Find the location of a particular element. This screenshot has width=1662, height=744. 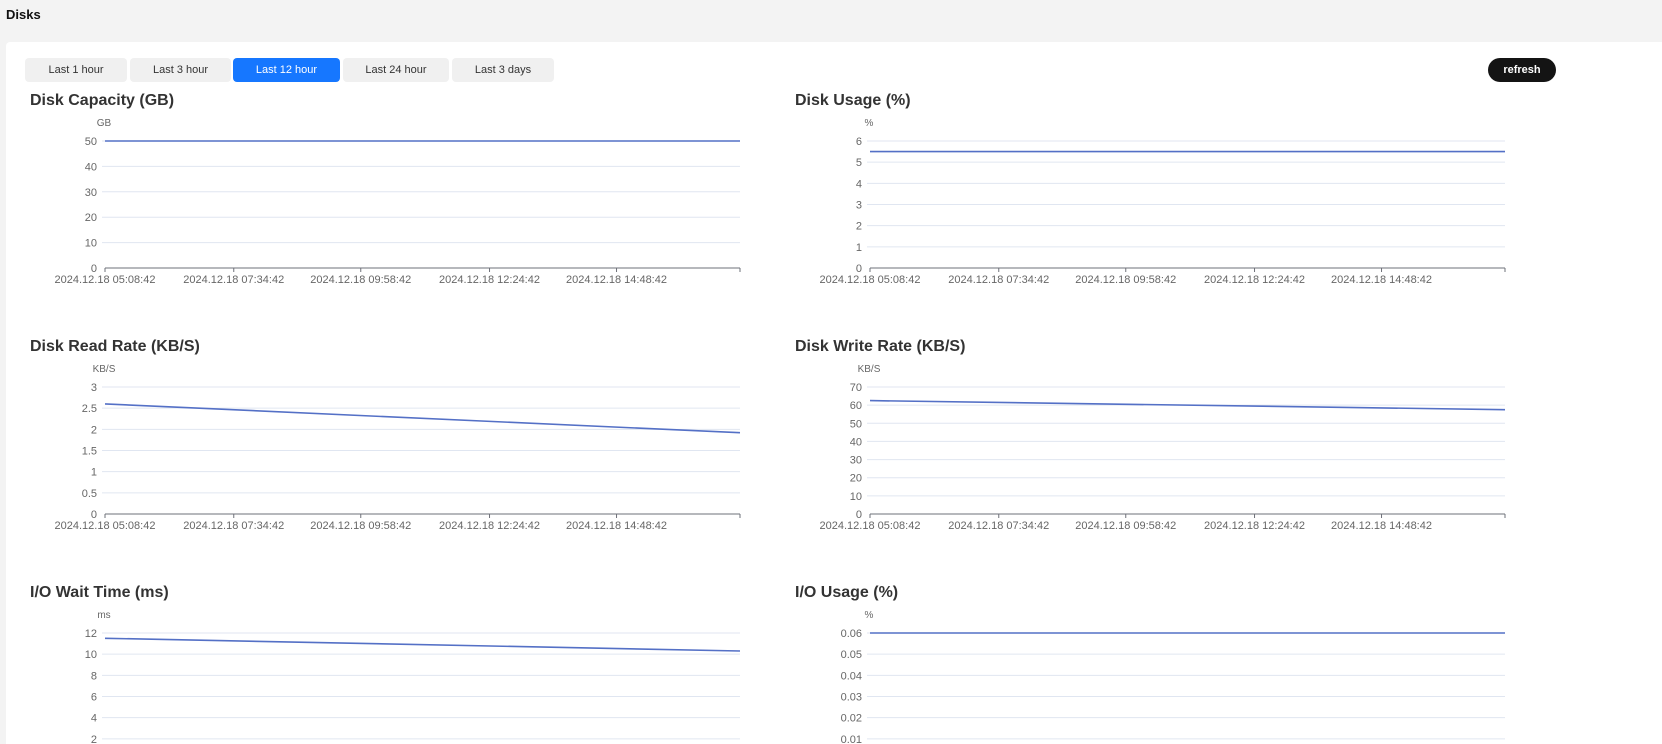

y-tick-label: 5 is located at coordinates (859, 163).